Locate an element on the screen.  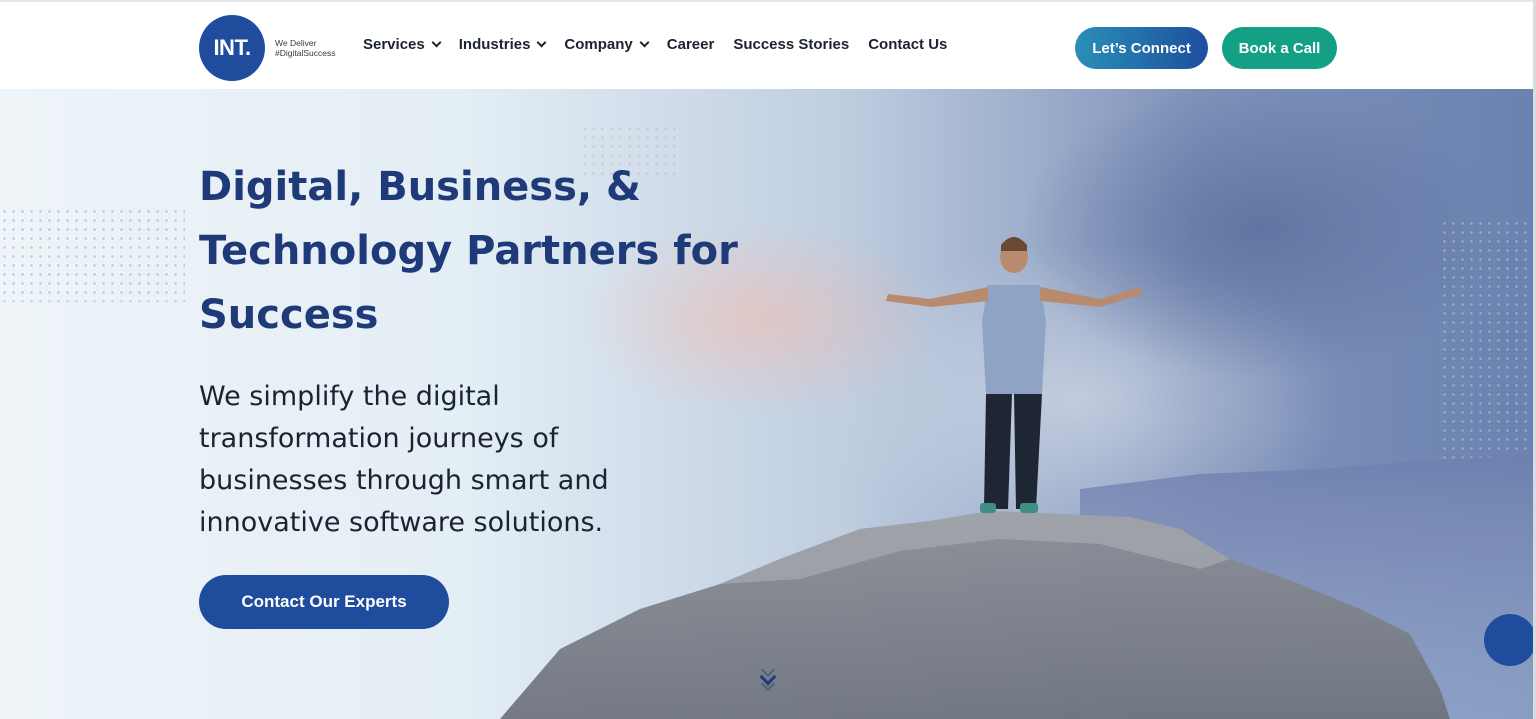
book-a-call-button: Book a Call is located at coordinates (1279, 48).